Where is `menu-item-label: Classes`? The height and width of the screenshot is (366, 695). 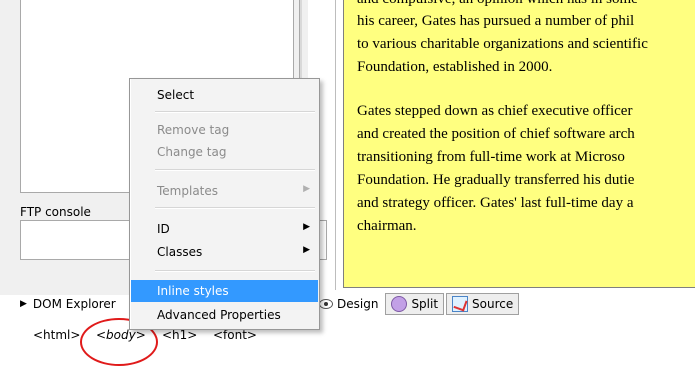
menu-item-label: Classes is located at coordinates (180, 252).